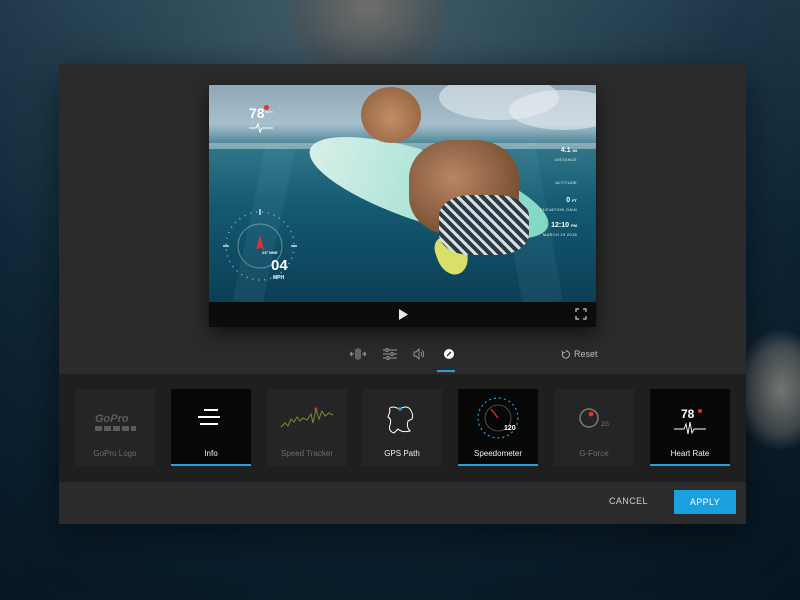  Describe the element at coordinates (568, 200) in the screenshot. I see `hud-elevation-value: 0` at that location.